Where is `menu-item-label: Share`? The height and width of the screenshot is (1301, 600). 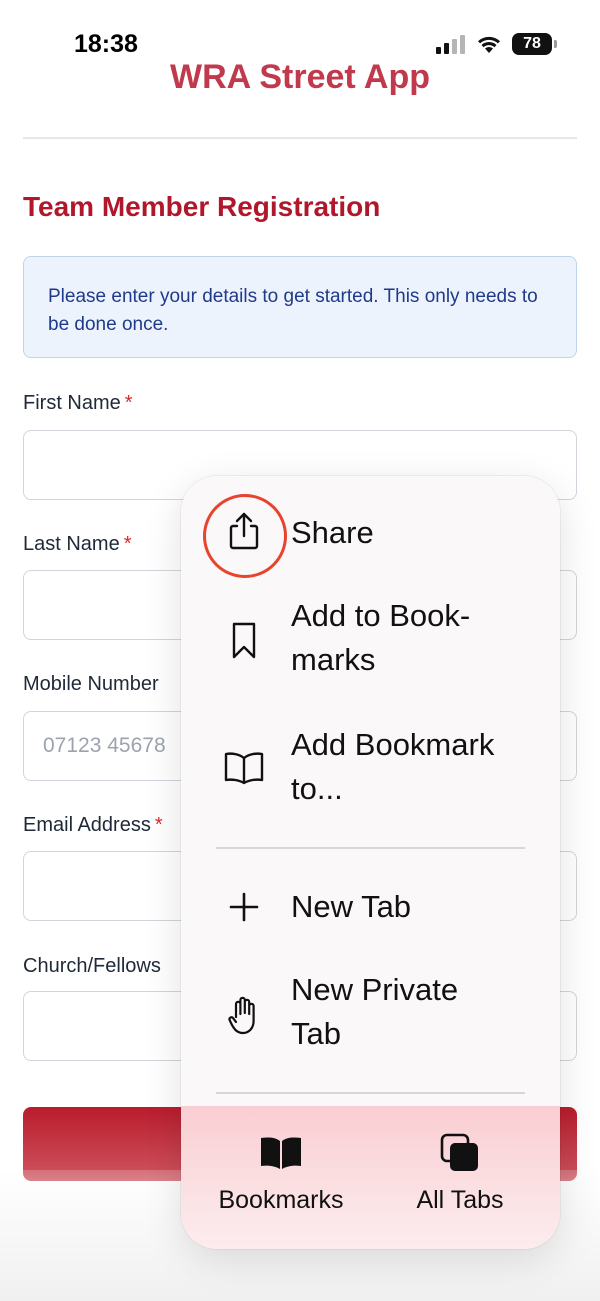
menu-item-label: Share is located at coordinates (332, 532).